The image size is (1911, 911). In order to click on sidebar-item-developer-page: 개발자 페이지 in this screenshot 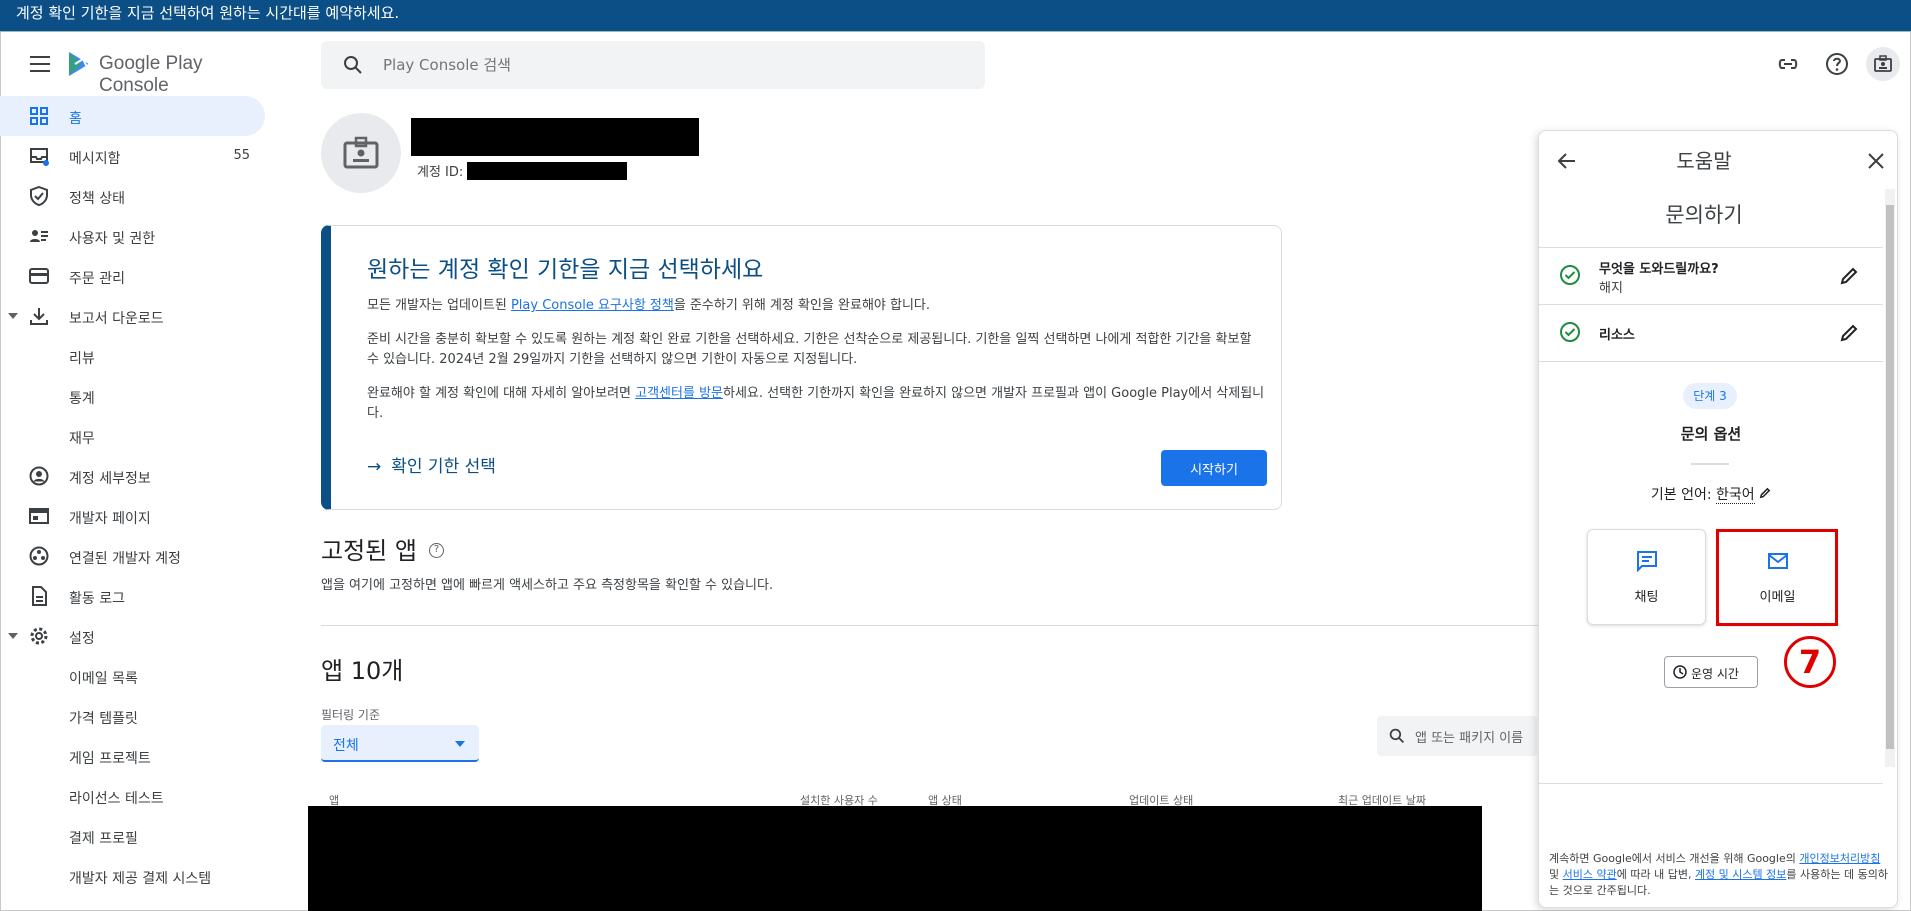, I will do `click(137, 516)`.